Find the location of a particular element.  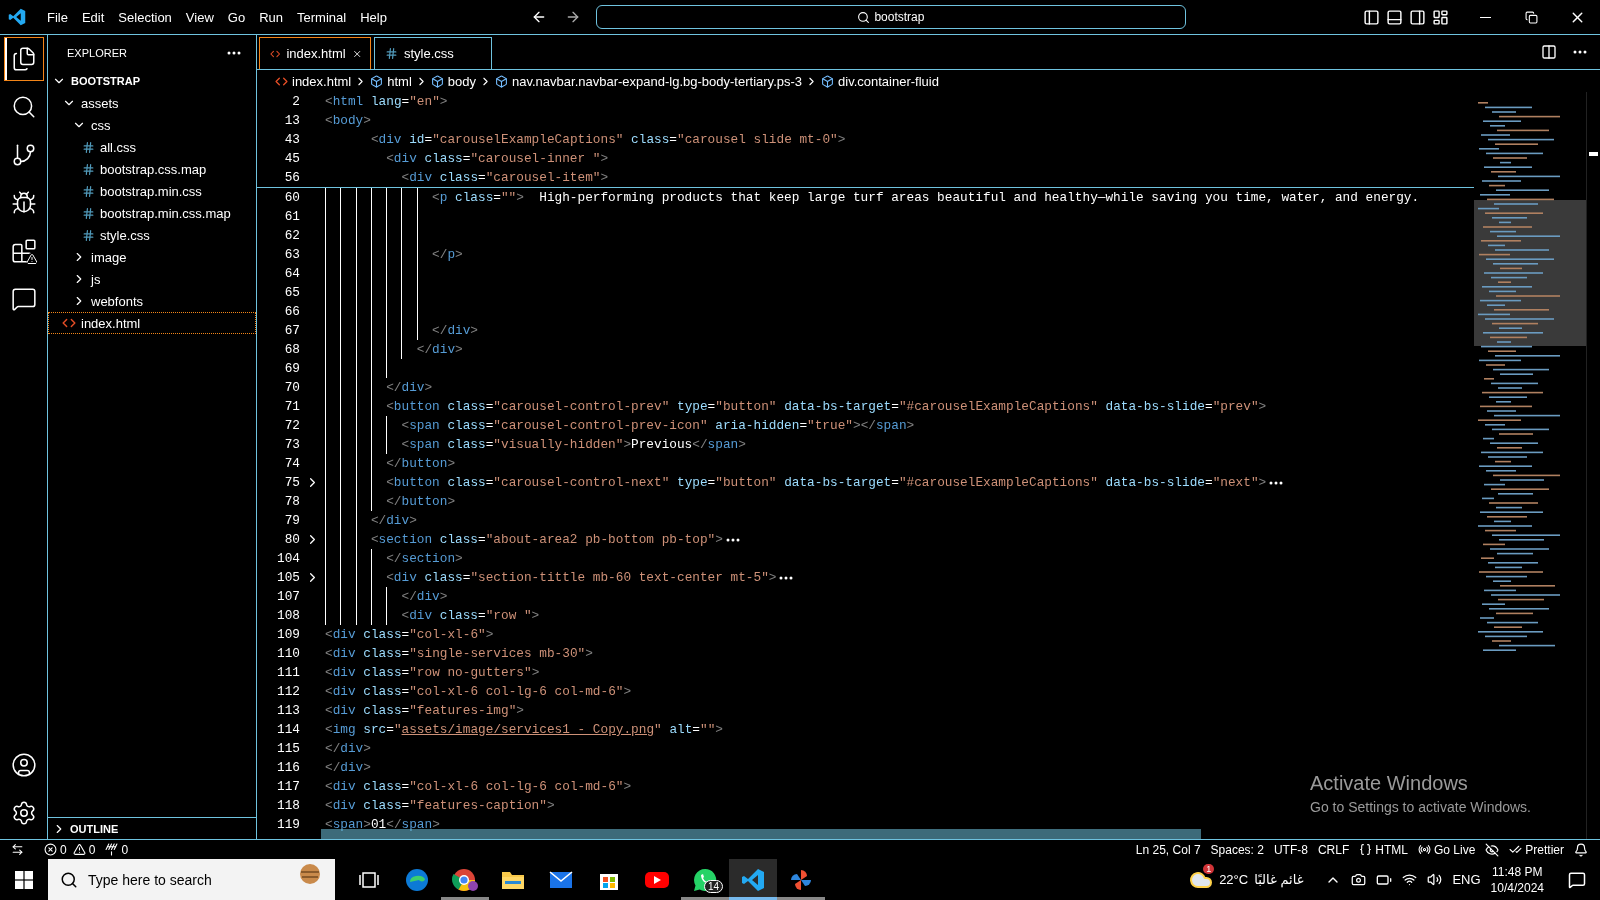

notifications-icon is located at coordinates (1581, 849).